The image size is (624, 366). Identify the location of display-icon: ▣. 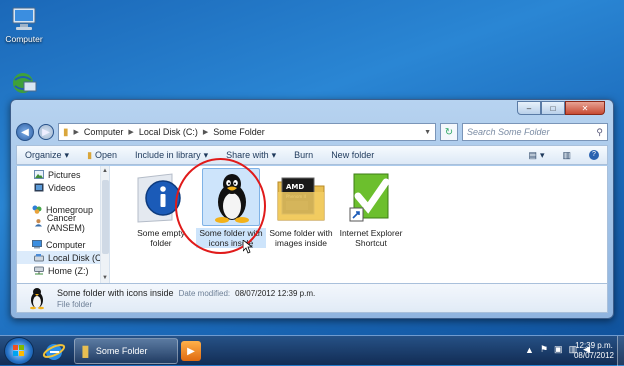
(558, 349).